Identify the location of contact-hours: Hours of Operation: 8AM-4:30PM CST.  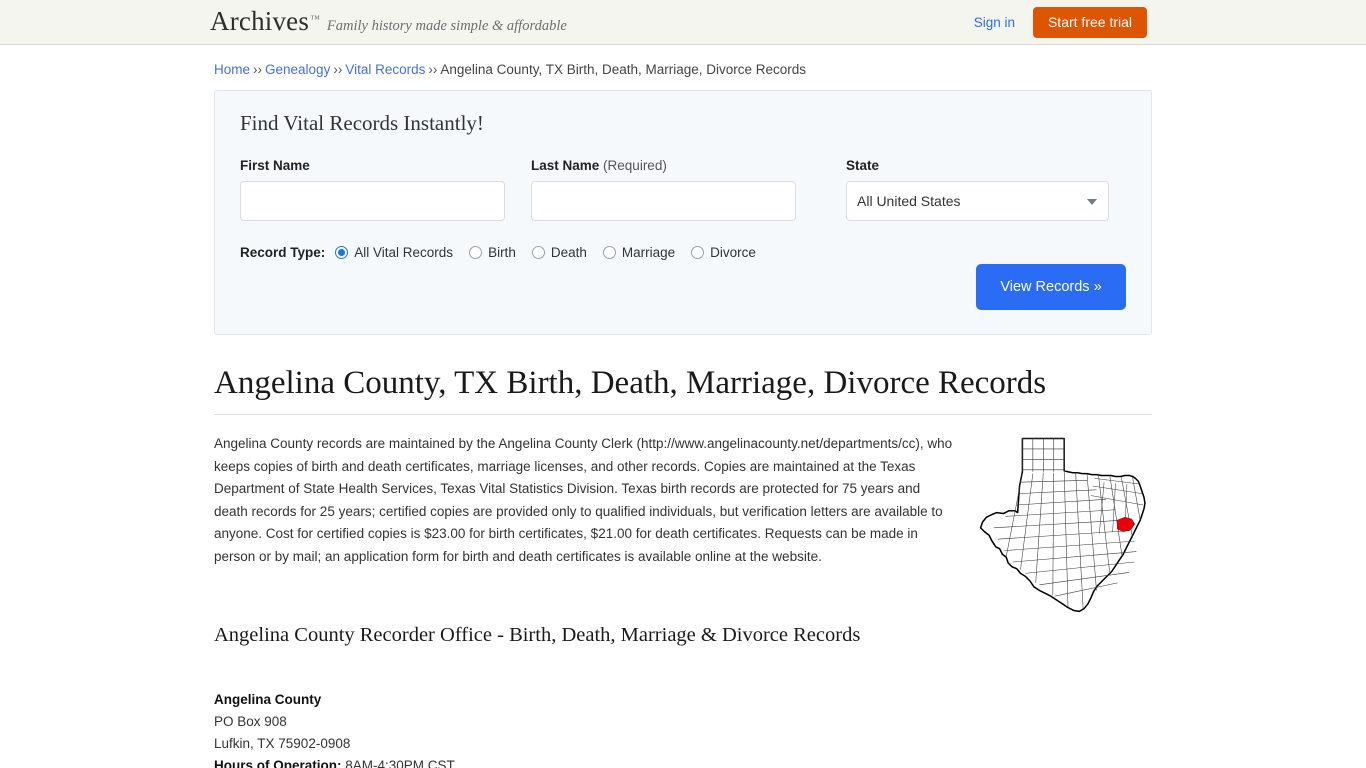
(683, 761).